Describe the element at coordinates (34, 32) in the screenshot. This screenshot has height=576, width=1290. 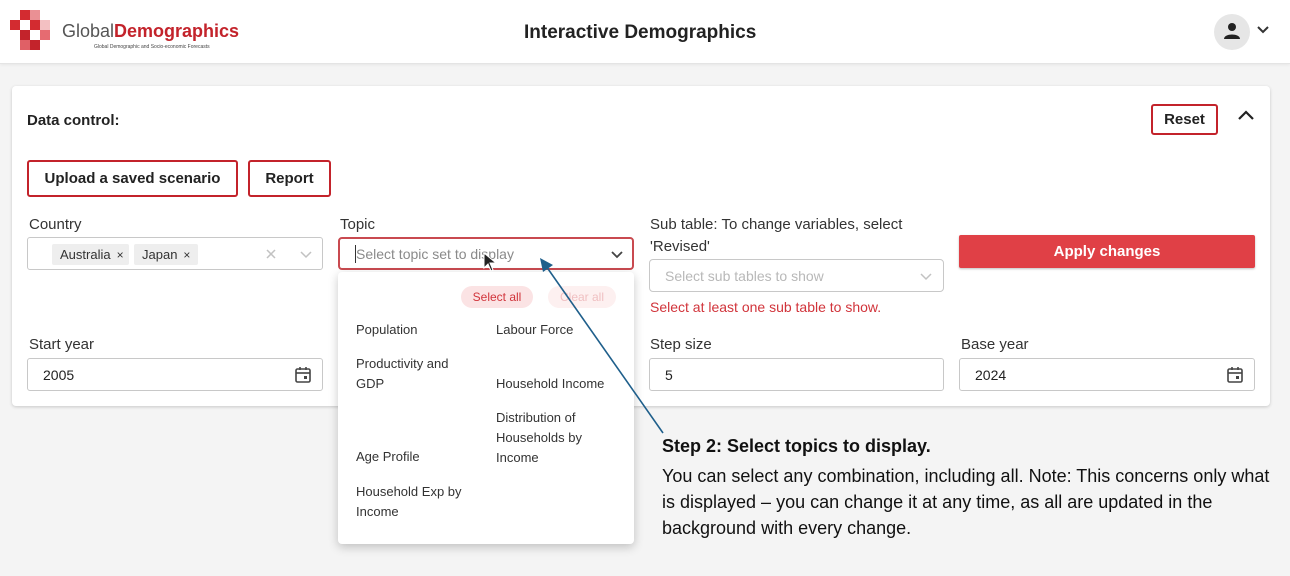
I see `logo-mark-icon` at that location.